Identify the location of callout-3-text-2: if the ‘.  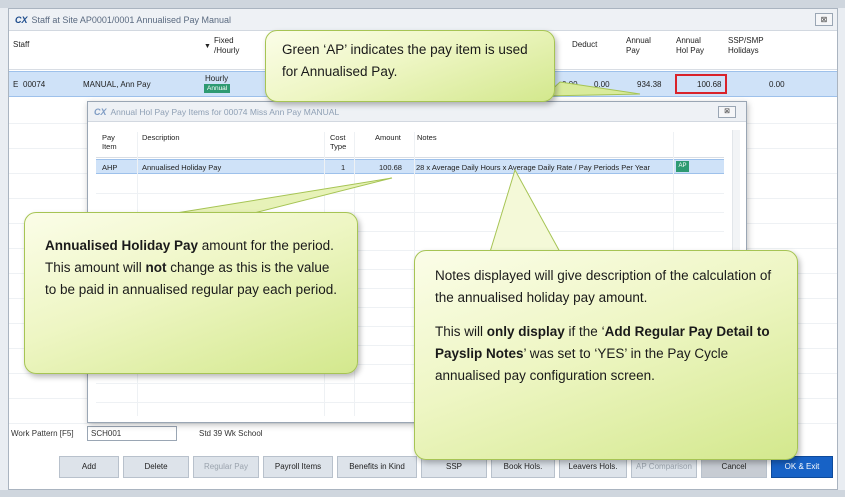
(584, 331).